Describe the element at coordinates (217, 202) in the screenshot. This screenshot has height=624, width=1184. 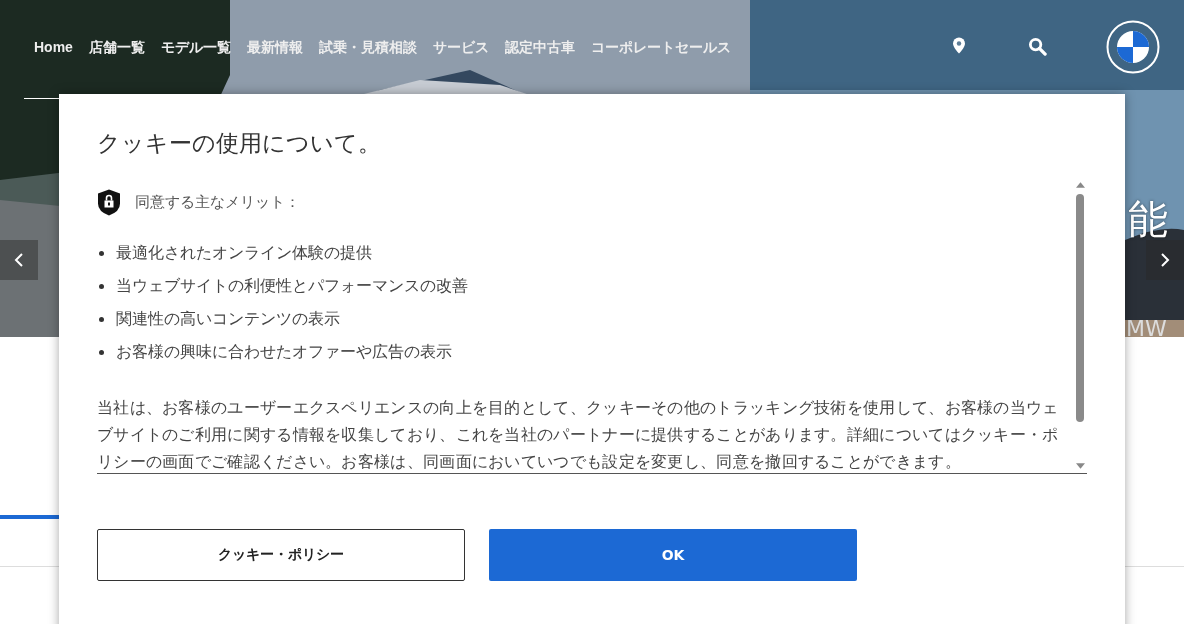
I see `benefits-heading: 同意する主なメリット：` at that location.